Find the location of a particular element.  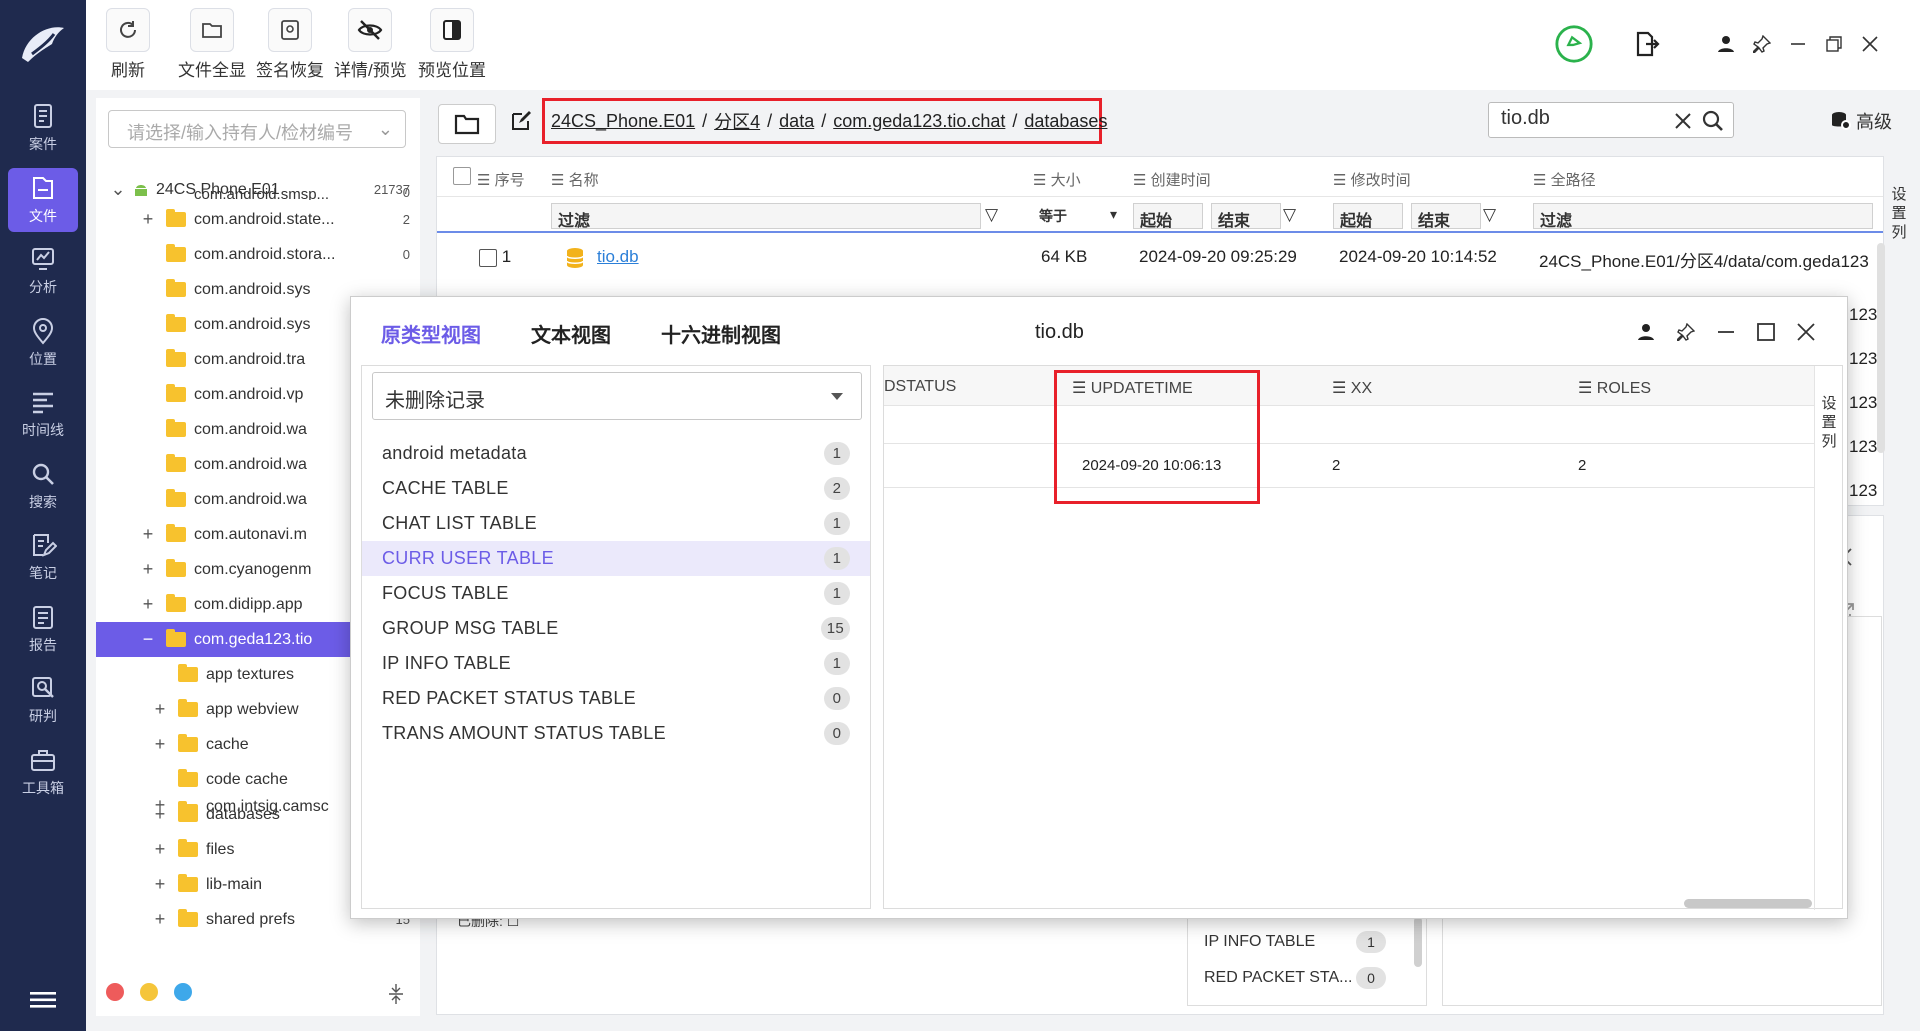

nav-item-note: 笔记 is located at coordinates (43, 557).